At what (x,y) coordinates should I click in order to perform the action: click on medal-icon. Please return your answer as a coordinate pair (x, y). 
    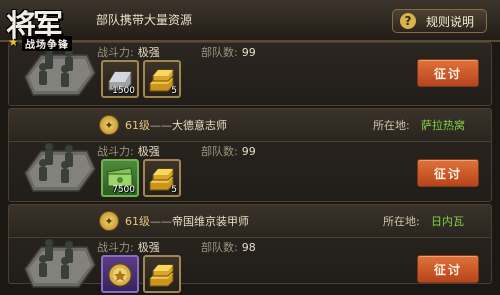
    Looking at the image, I should click on (120, 275).